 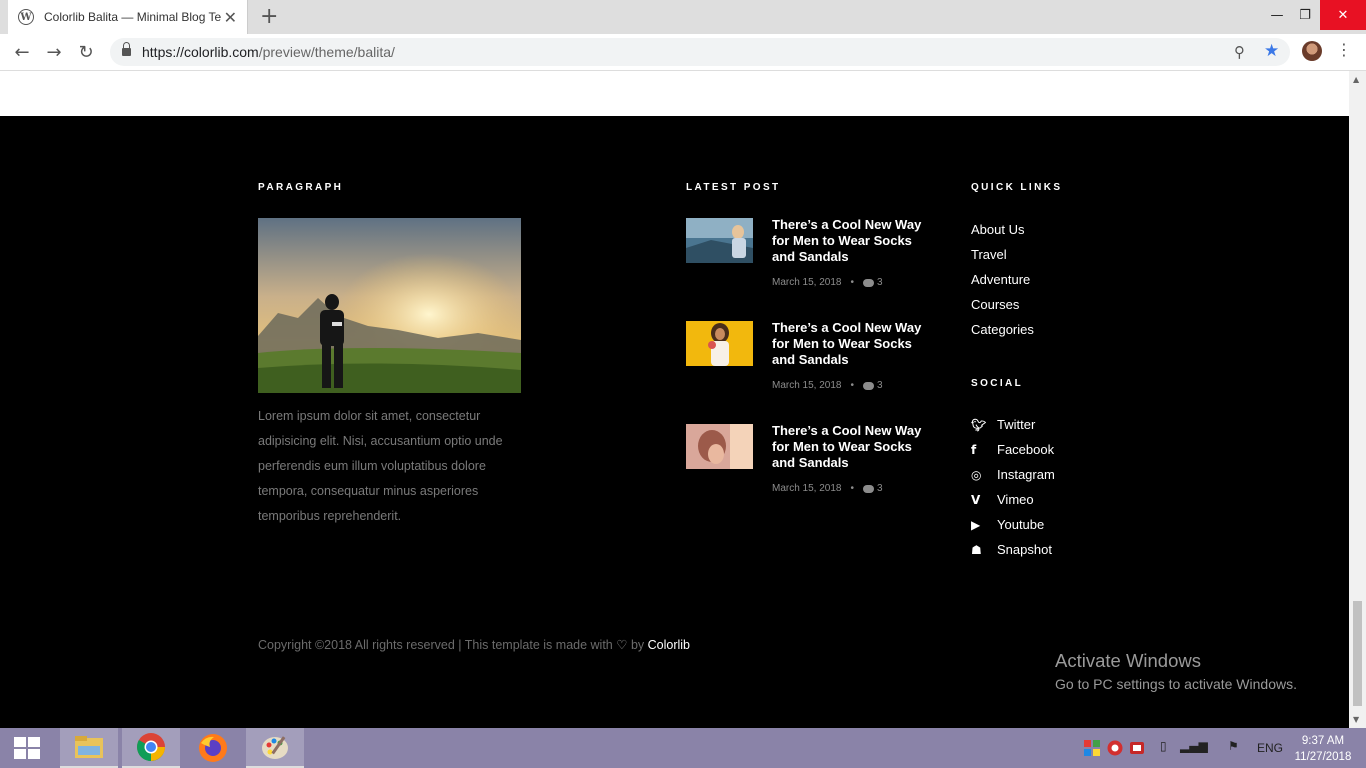 What do you see at coordinates (230, 17) in the screenshot?
I see `tab-close-icon: ✕` at bounding box center [230, 17].